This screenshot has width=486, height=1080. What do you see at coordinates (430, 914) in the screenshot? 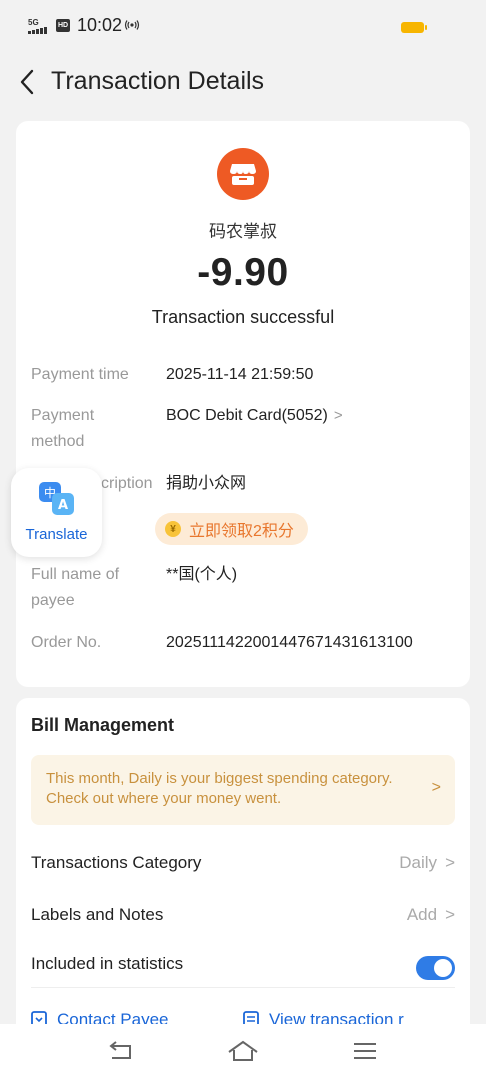
I see `labels-notes-value: Add >` at bounding box center [430, 914].